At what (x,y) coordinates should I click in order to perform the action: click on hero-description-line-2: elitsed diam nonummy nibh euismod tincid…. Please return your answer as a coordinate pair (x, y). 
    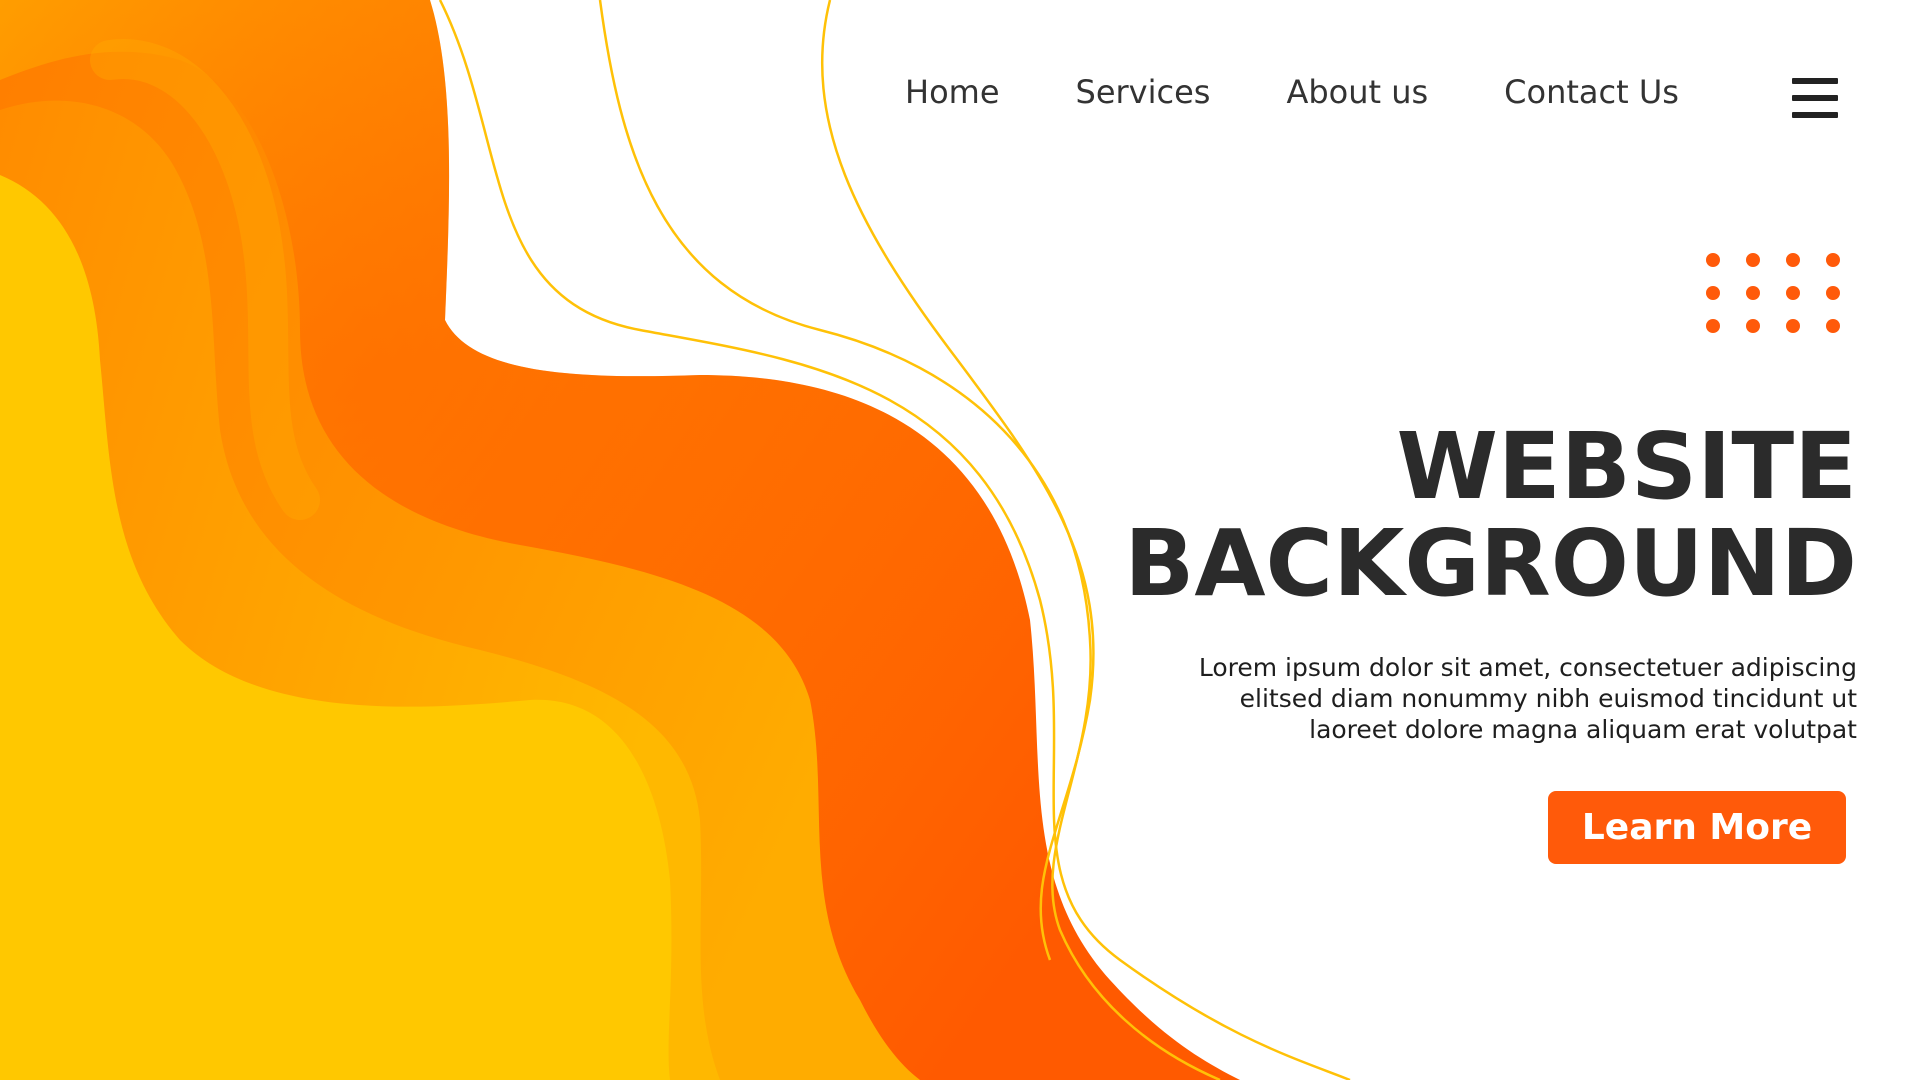
    Looking at the image, I should click on (1548, 698).